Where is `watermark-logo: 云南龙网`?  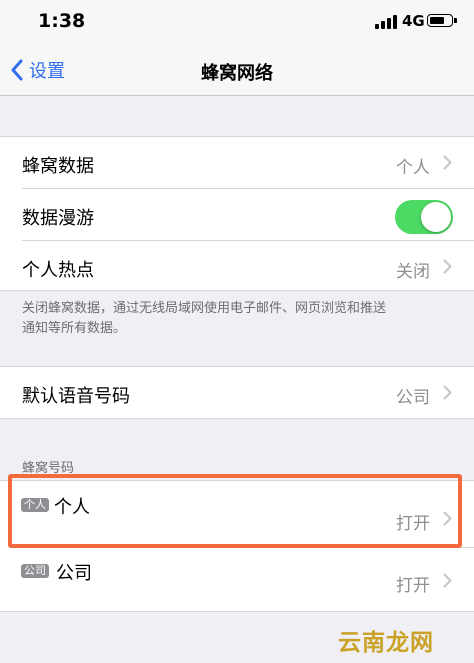 watermark-logo: 云南龙网 is located at coordinates (386, 643).